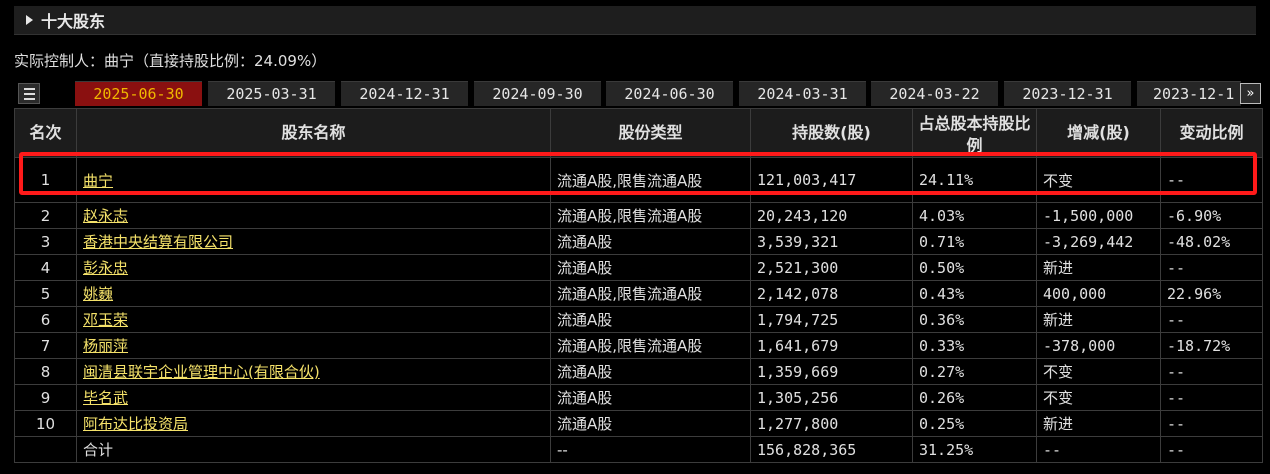  I want to click on total-rank, so click(45, 449).